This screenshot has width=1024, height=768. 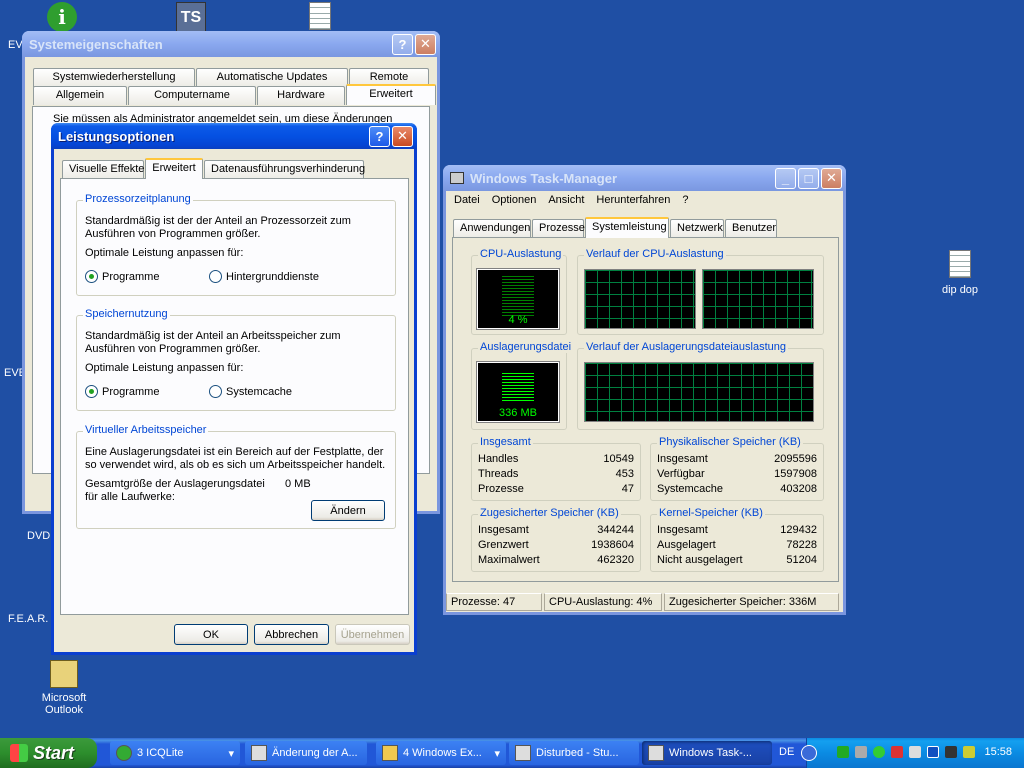 What do you see at coordinates (103, 169) in the screenshot?
I see `tab-visual-effects: Visuelle Effekte` at bounding box center [103, 169].